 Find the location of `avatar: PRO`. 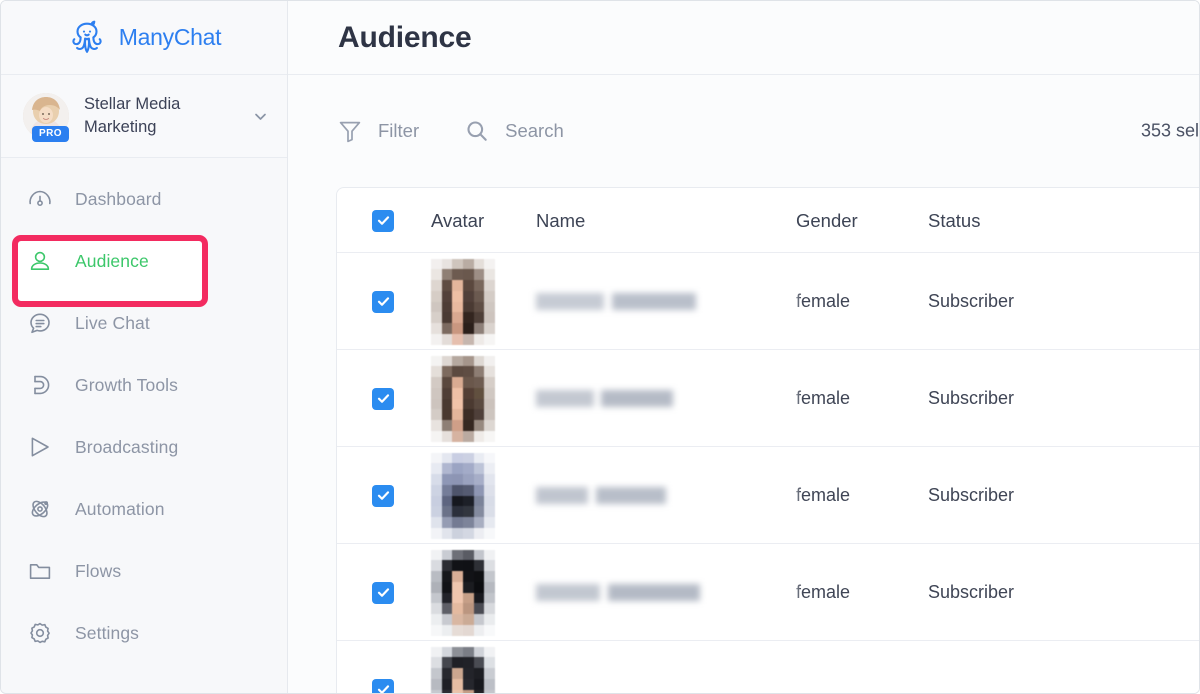

avatar: PRO is located at coordinates (46, 117).